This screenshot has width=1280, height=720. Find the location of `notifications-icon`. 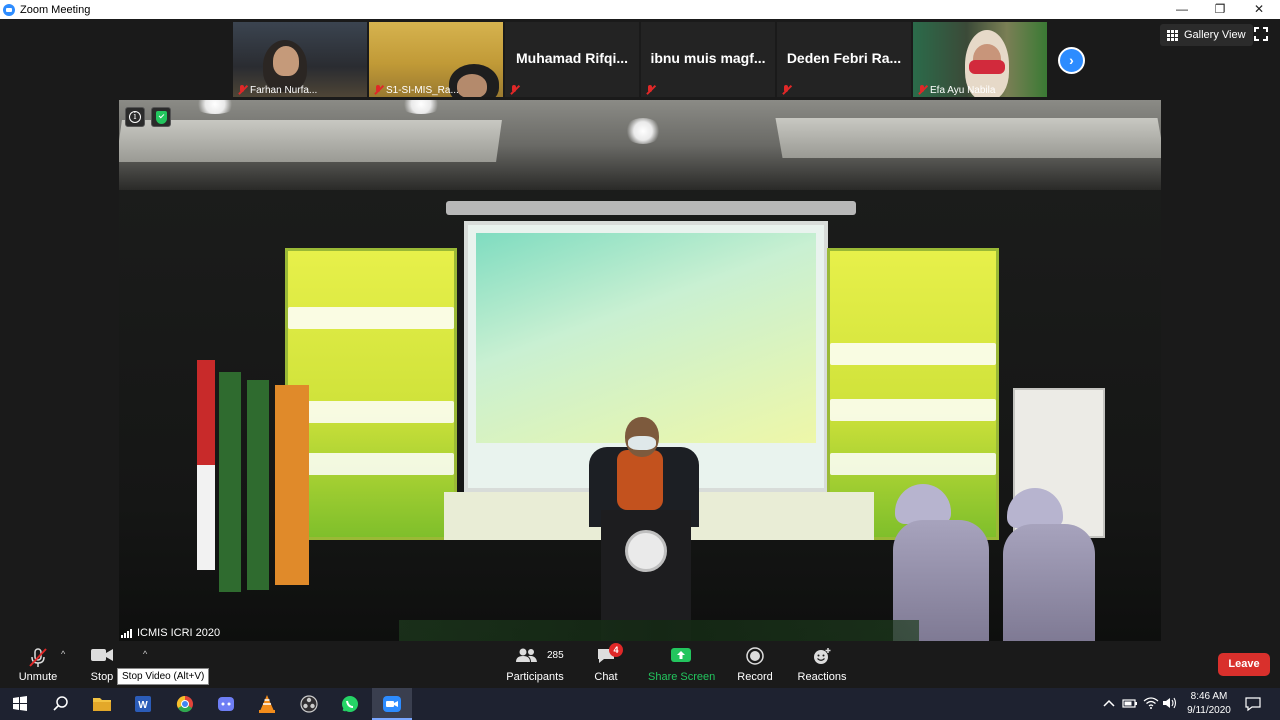

notifications-icon is located at coordinates (1253, 708).